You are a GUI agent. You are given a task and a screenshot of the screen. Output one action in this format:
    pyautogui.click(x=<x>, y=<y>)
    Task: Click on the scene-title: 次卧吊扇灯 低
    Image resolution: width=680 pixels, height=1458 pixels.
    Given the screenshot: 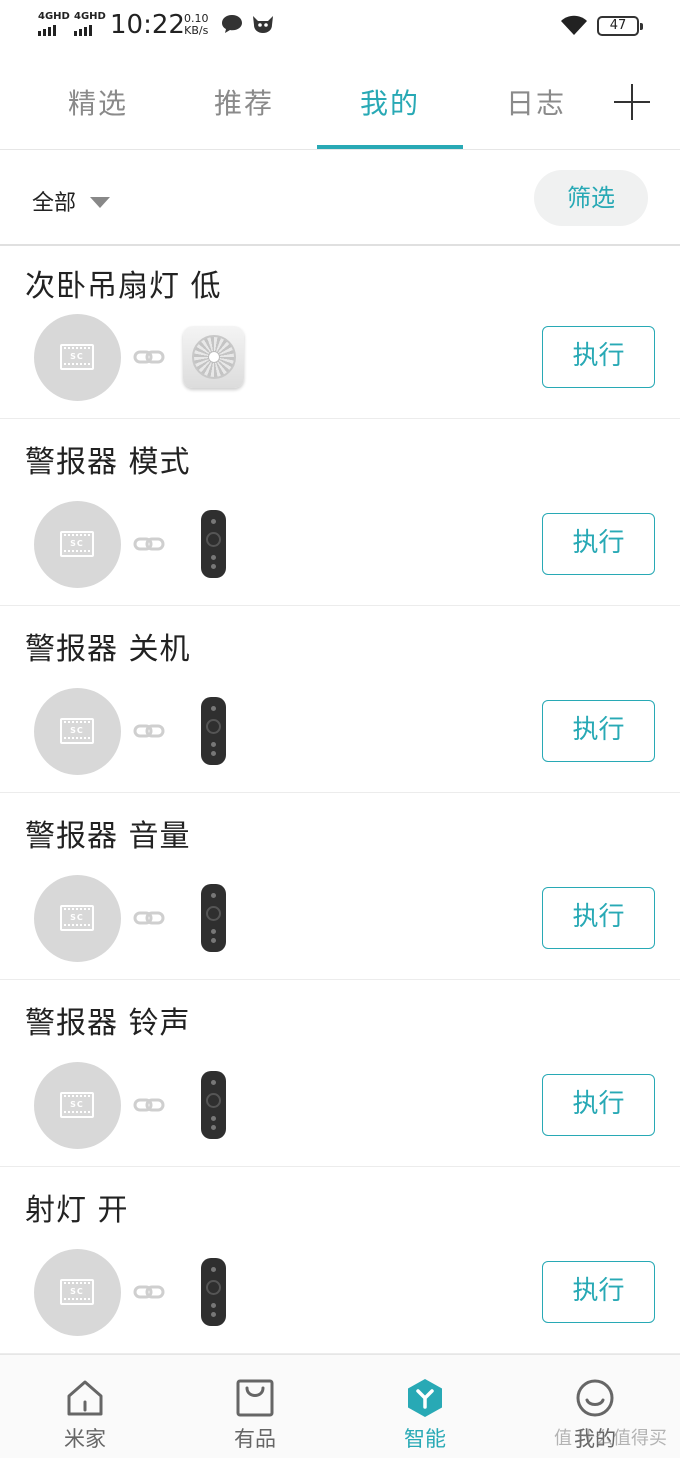 What is the action you would take?
    pyautogui.click(x=123, y=286)
    